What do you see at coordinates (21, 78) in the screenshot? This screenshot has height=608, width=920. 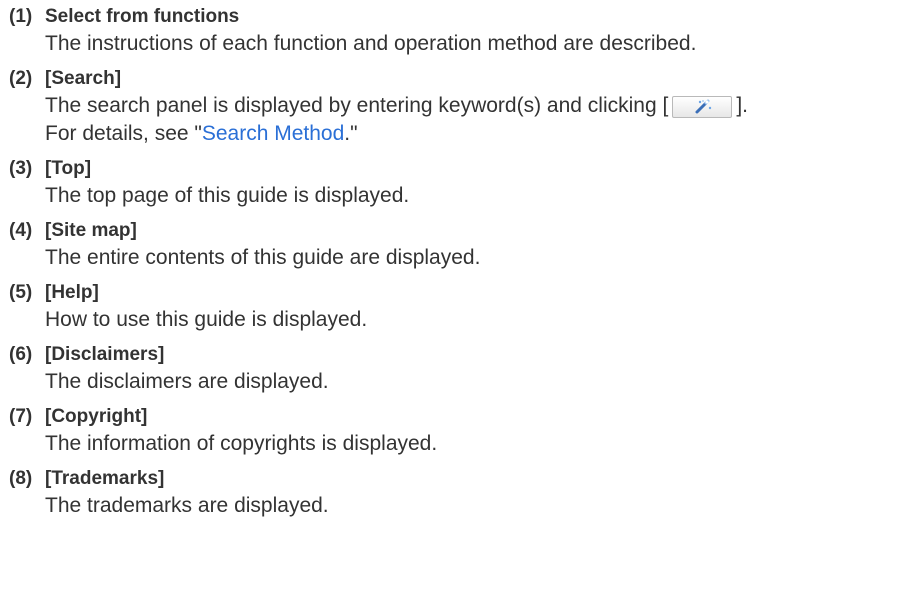 I see `item-number: (2)` at bounding box center [21, 78].